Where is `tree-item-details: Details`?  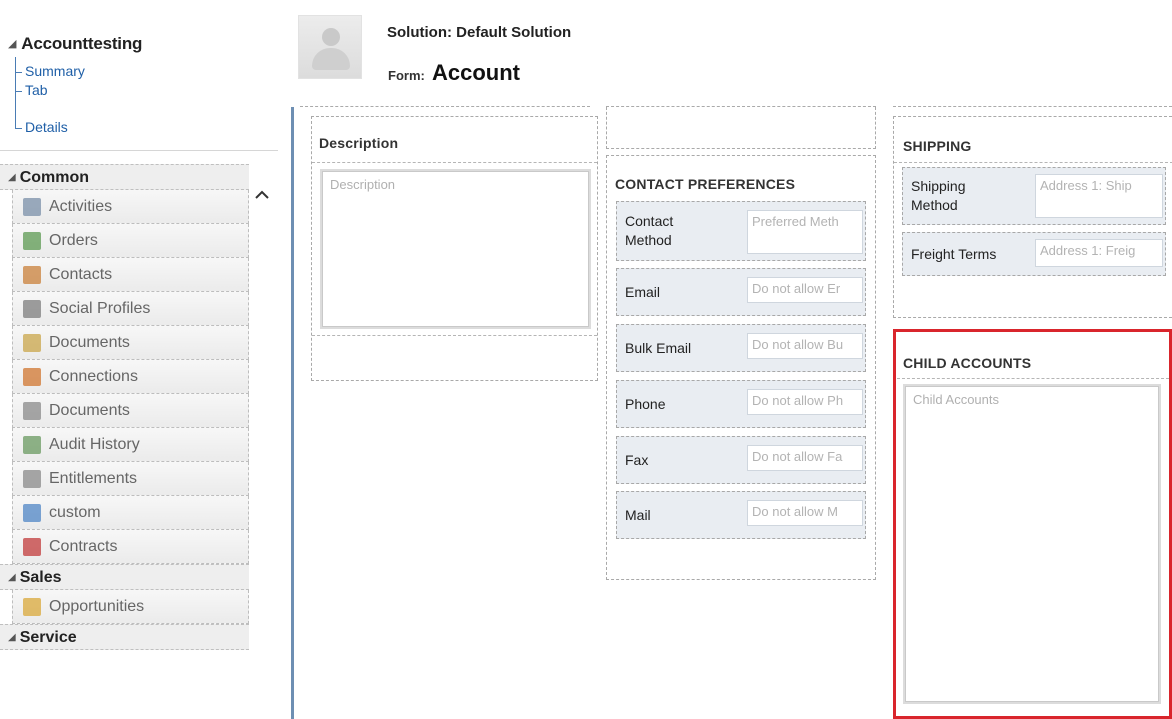 tree-item-details: Details is located at coordinates (41, 127).